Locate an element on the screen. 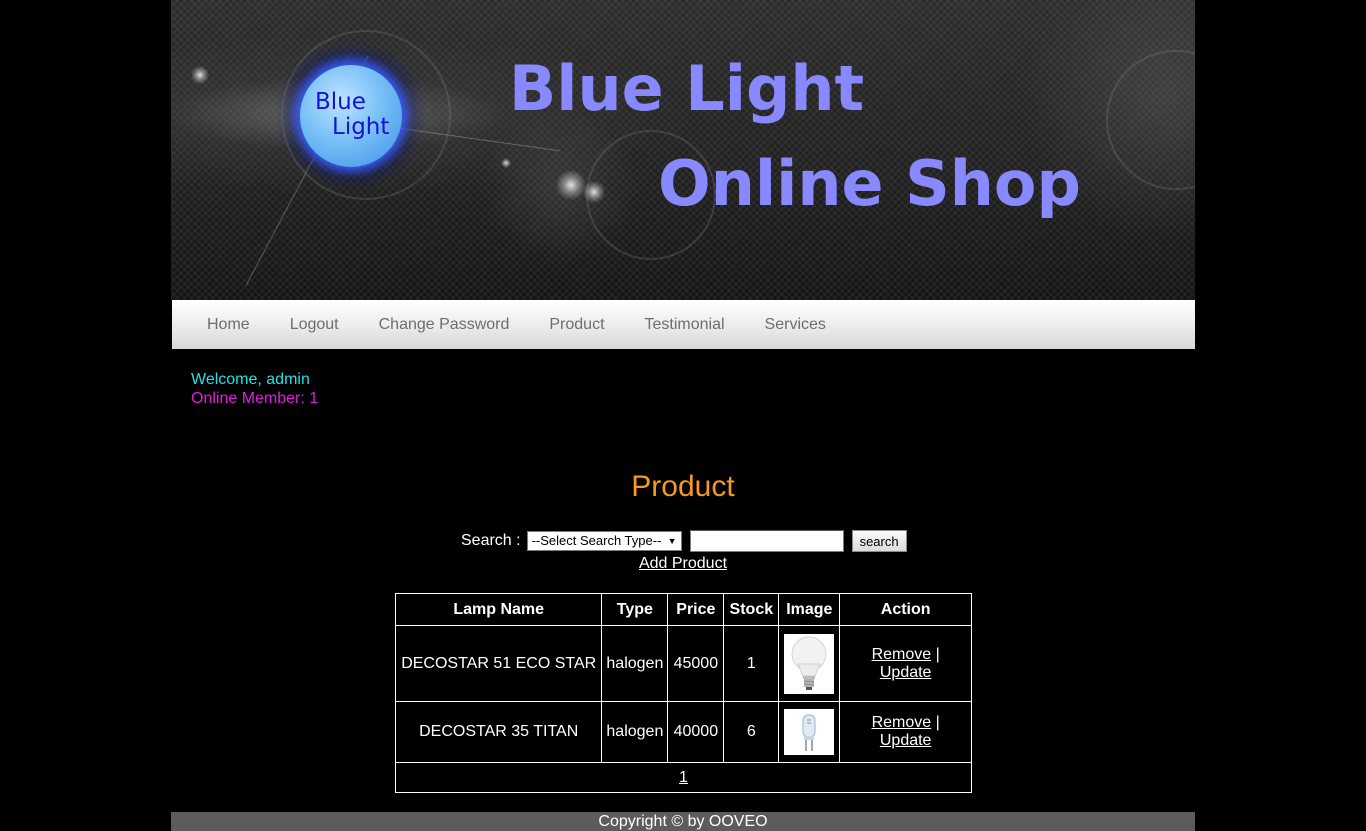  table-header-row: Lamp Name Type Price Stock Image Action is located at coordinates (683, 609).